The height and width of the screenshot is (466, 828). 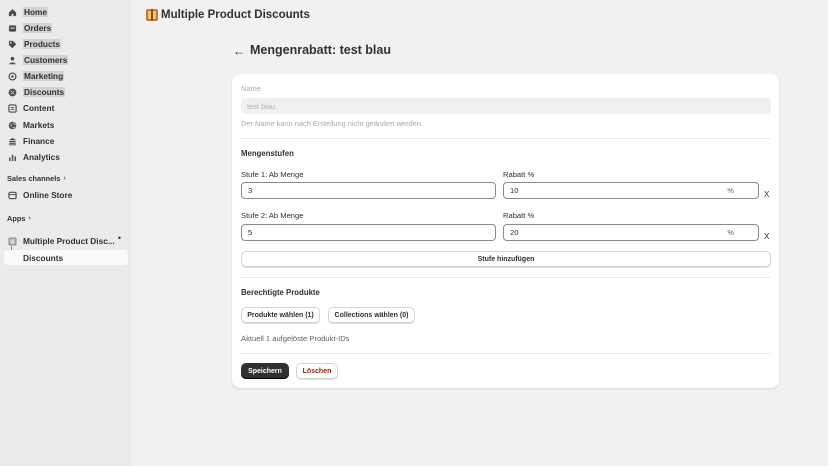 I want to click on sidebar-item-analytics: Analytics, so click(x=32, y=157).